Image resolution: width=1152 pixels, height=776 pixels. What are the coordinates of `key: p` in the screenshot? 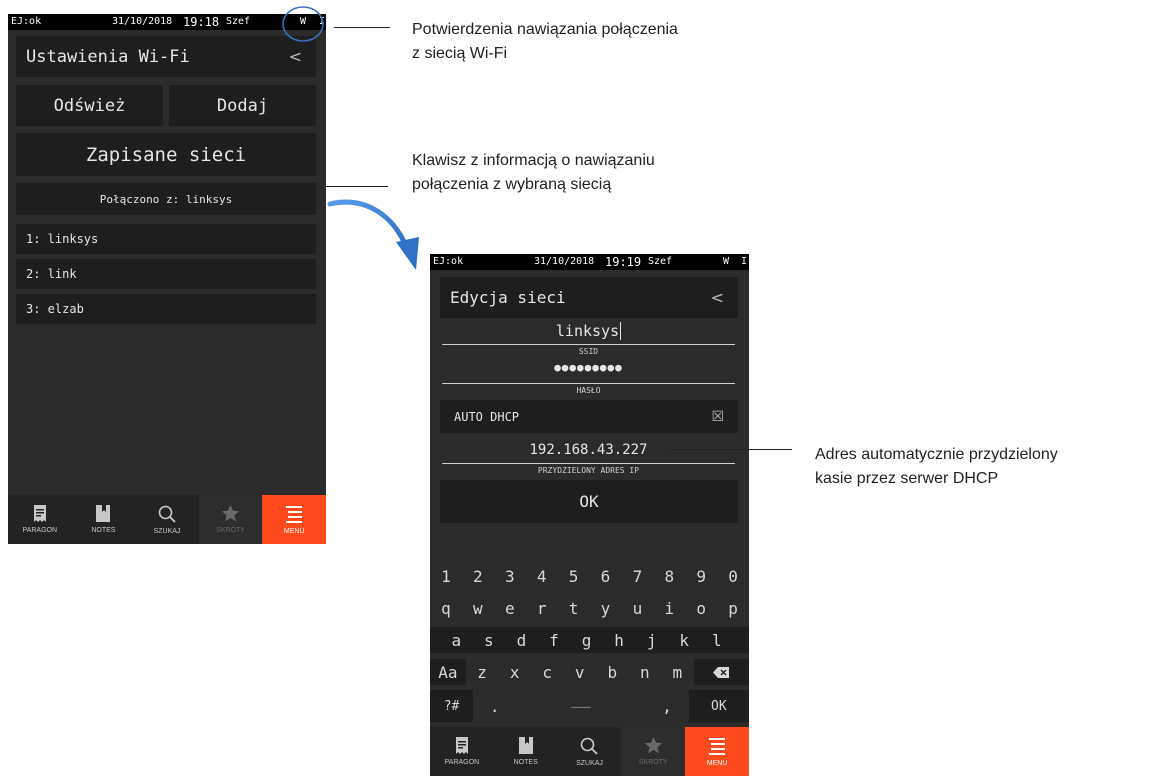 It's located at (733, 608).